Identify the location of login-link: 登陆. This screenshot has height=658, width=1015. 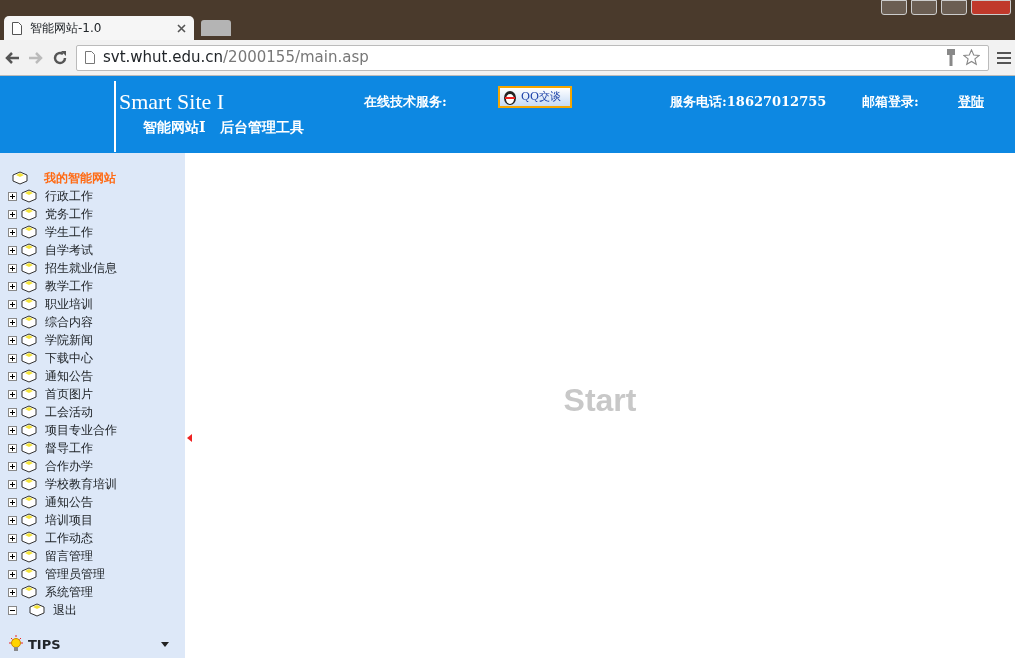
(971, 102).